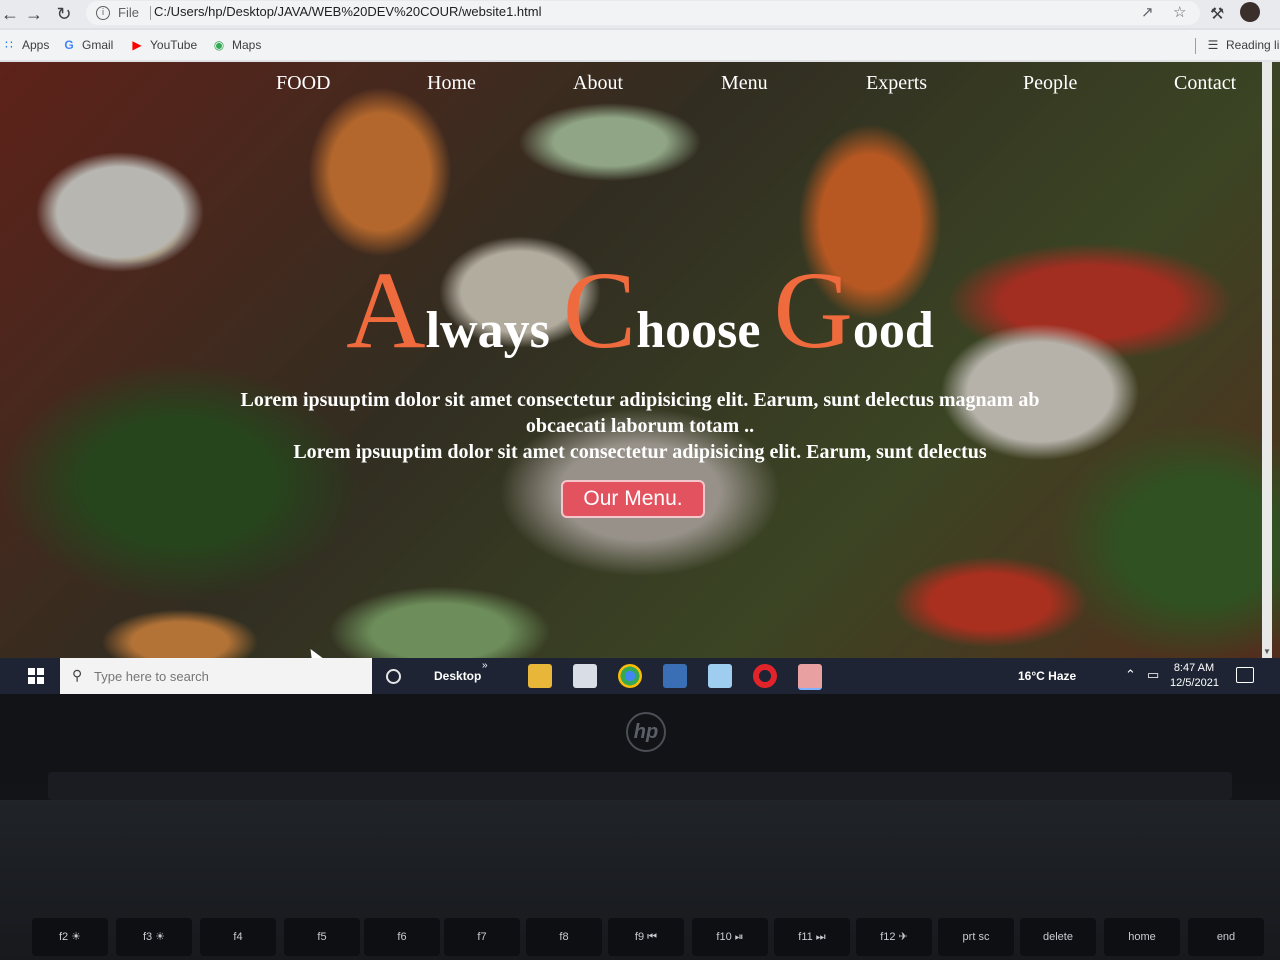 The width and height of the screenshot is (1280, 960). I want to click on keyboard-key: f9 ⏮, so click(646, 937).